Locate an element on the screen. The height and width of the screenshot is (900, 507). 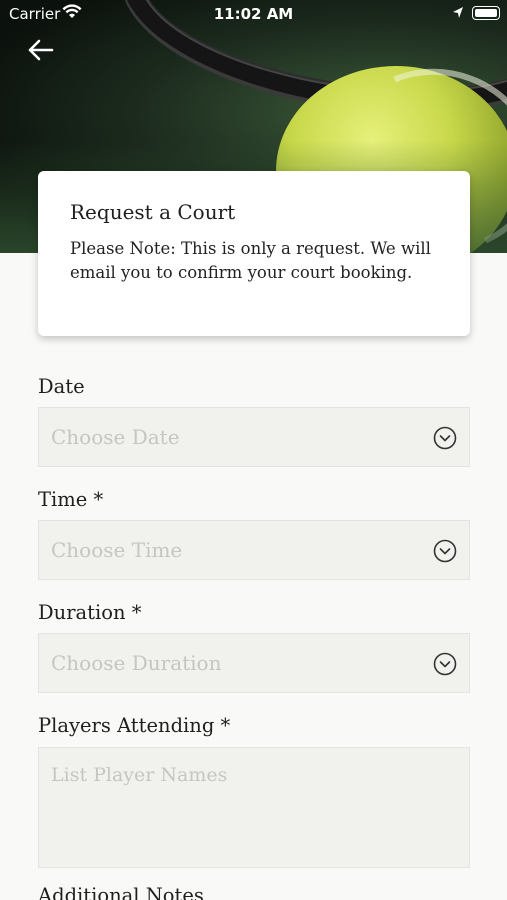
duration-select: Choose Duration is located at coordinates (254, 663).